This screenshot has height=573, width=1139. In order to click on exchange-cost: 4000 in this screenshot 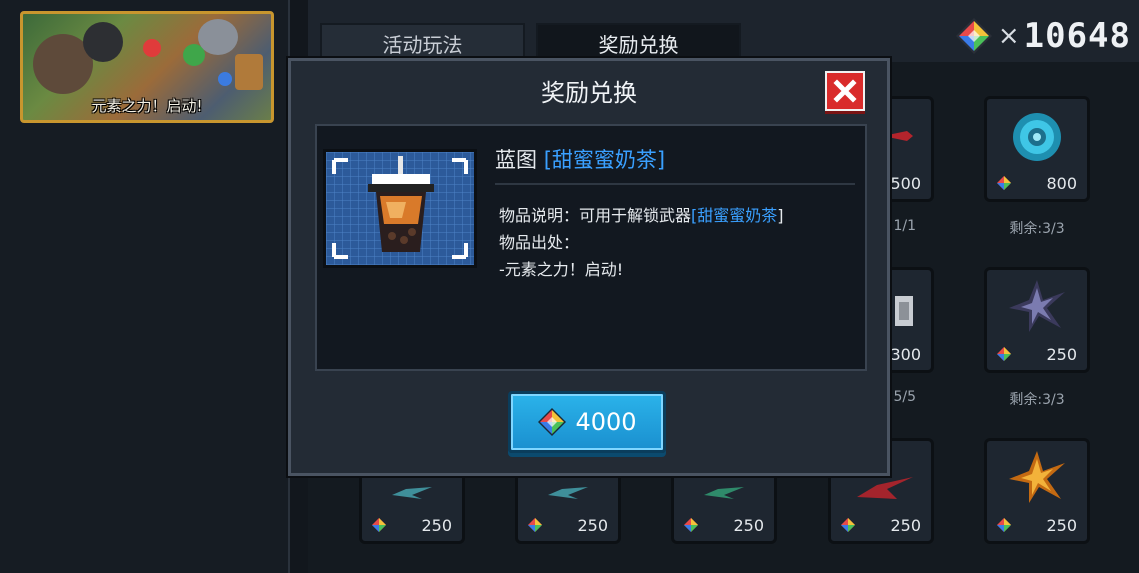, I will do `click(606, 422)`.